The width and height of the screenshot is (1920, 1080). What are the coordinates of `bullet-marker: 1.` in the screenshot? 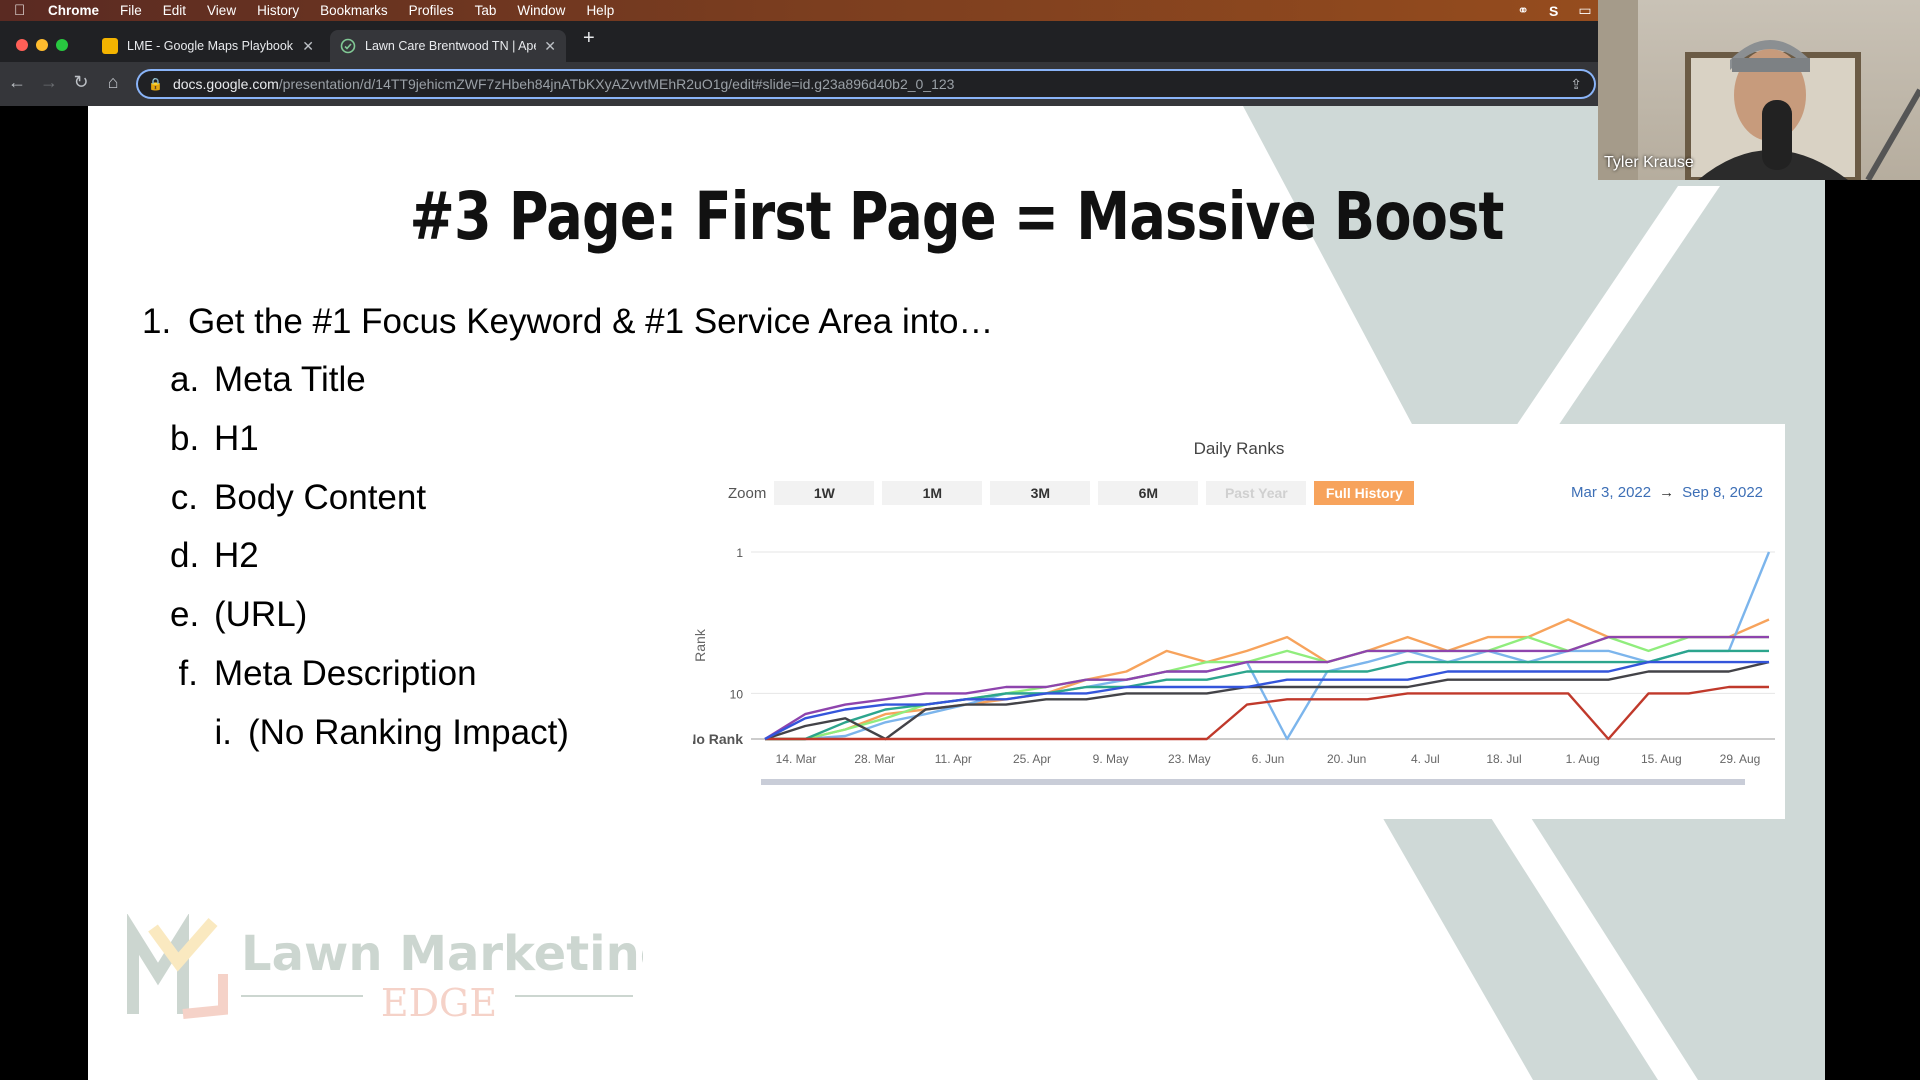 It's located at (157, 321).